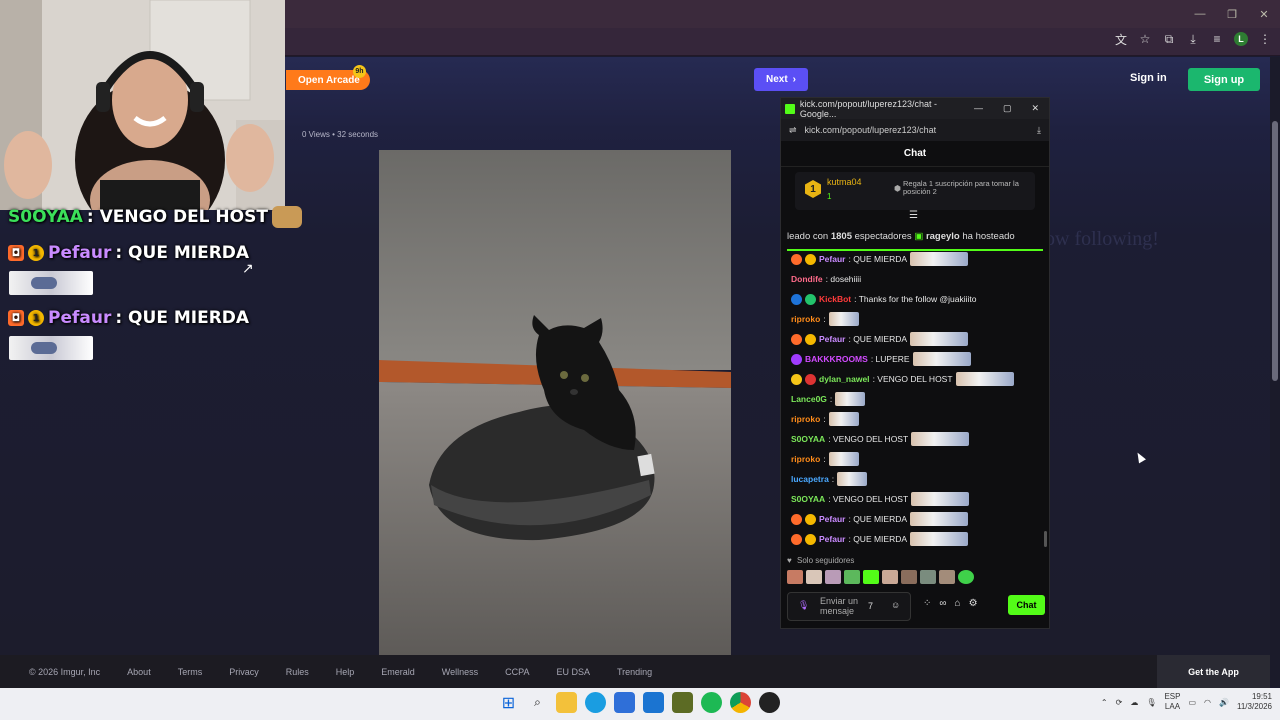 The height and width of the screenshot is (720, 1280). I want to click on chat-username: Lance0G, so click(809, 399).